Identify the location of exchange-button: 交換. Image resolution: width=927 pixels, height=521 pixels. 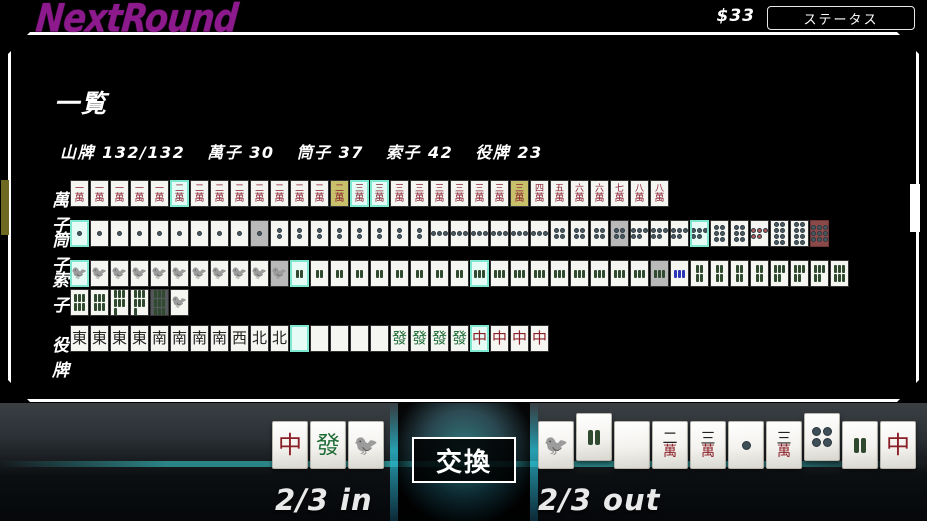
(464, 460).